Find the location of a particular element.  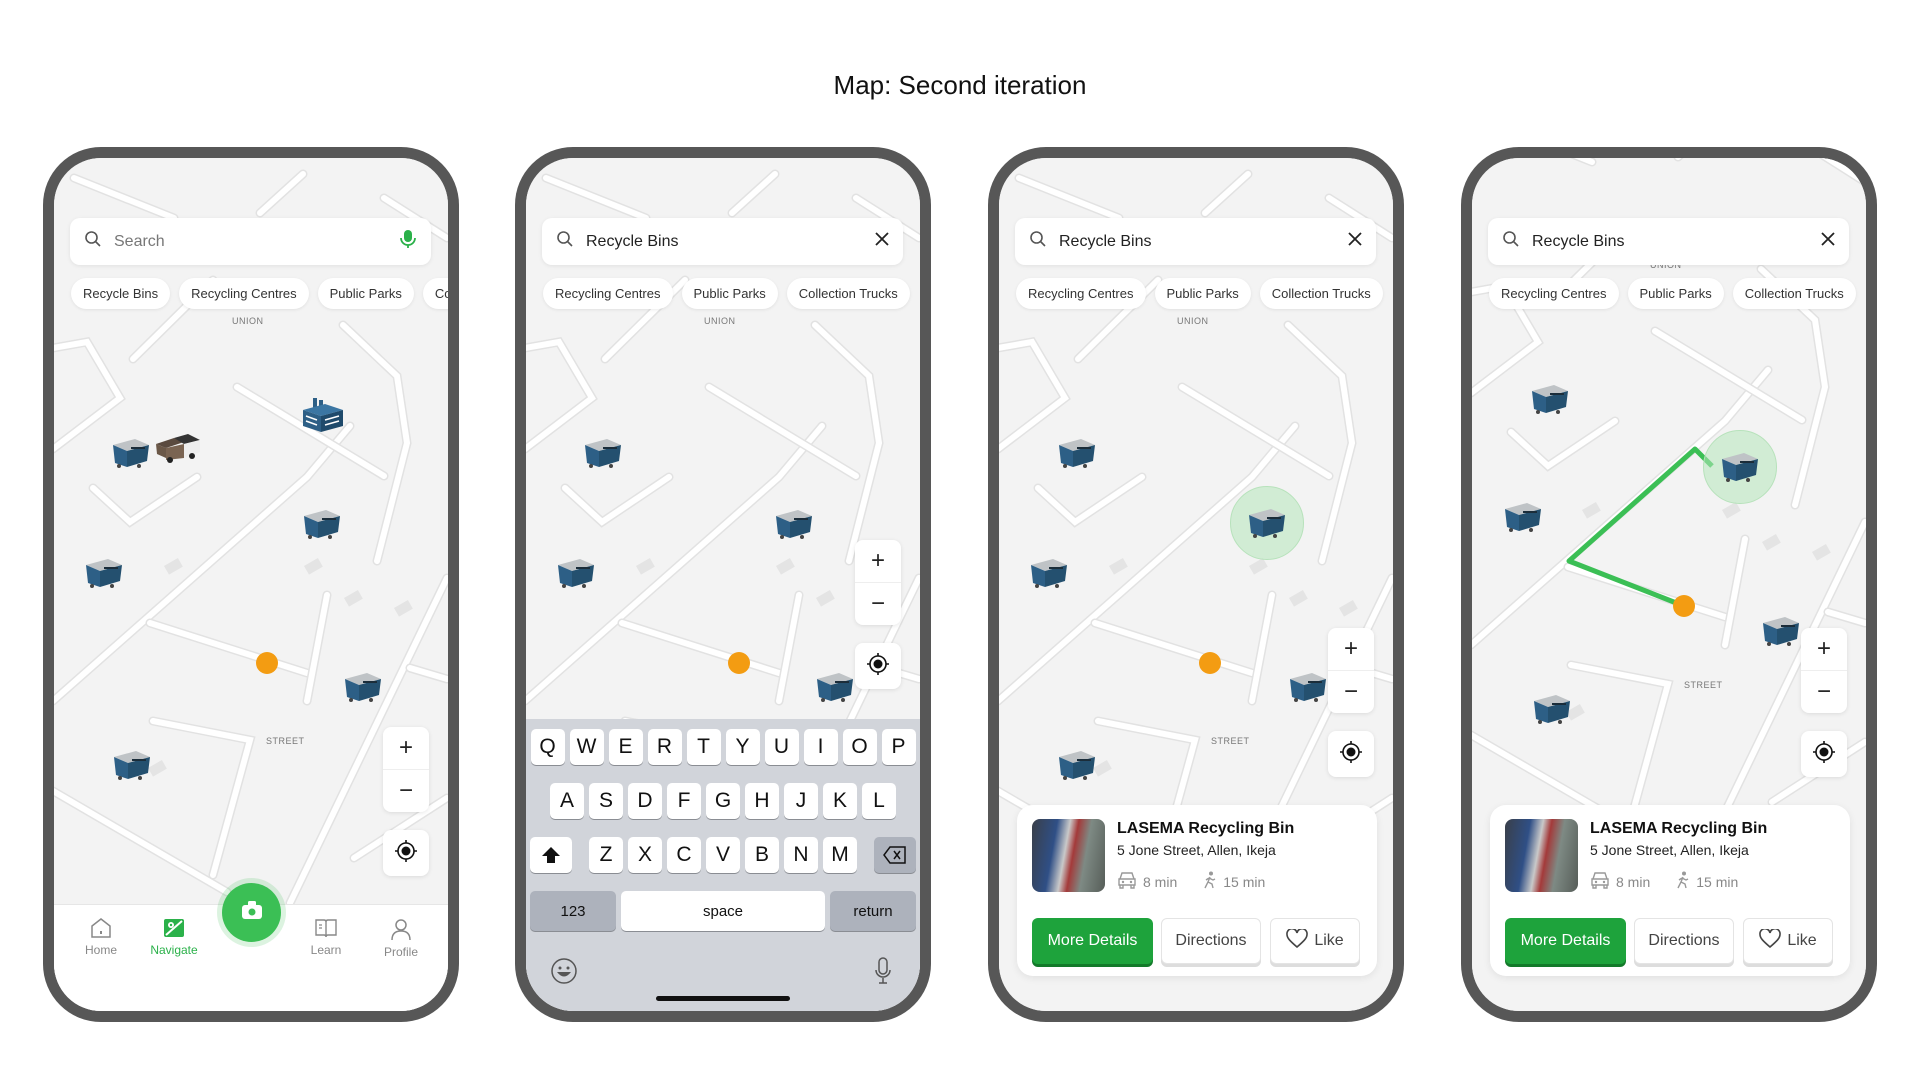

key-r: R is located at coordinates (664, 747).